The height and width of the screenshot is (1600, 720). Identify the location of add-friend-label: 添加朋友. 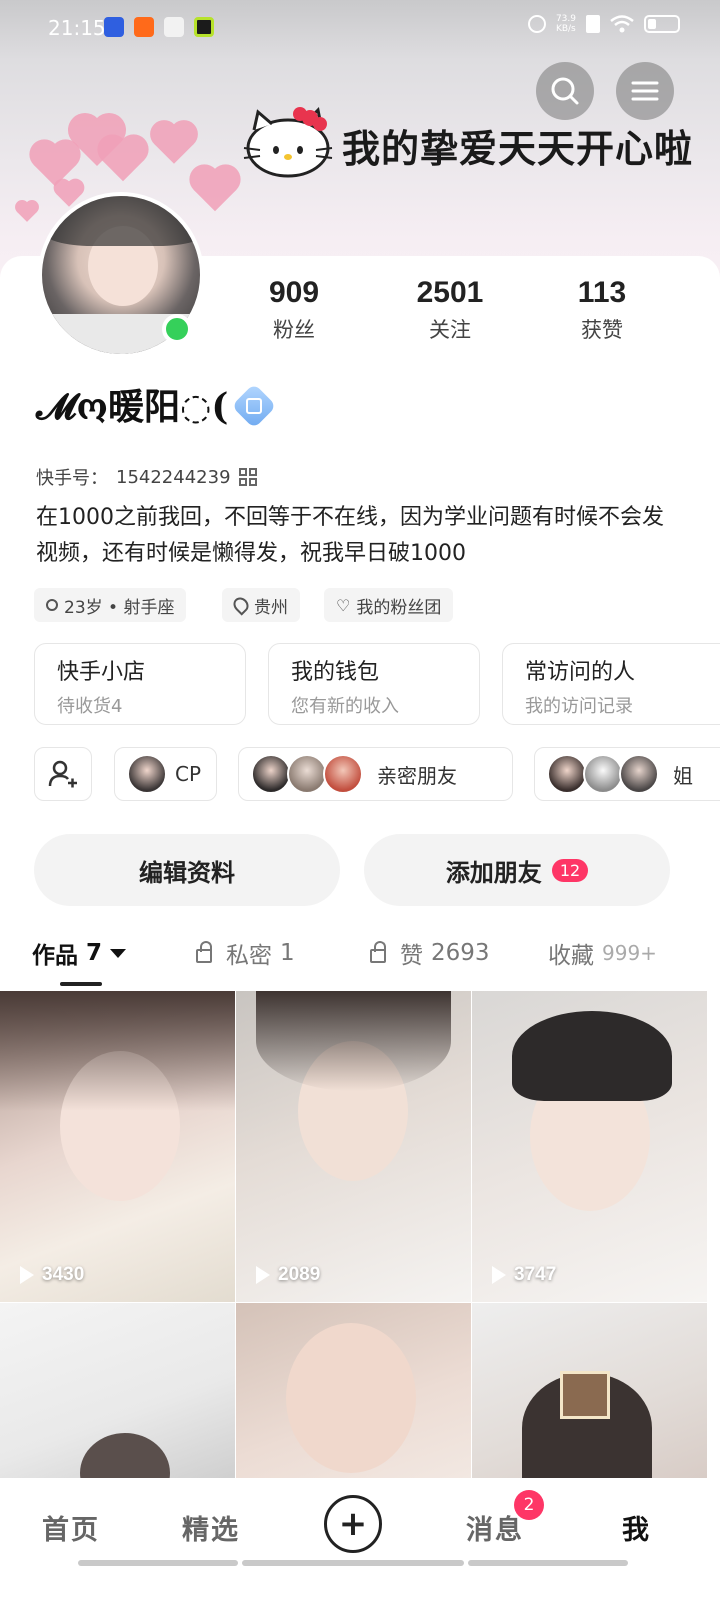
(493, 872).